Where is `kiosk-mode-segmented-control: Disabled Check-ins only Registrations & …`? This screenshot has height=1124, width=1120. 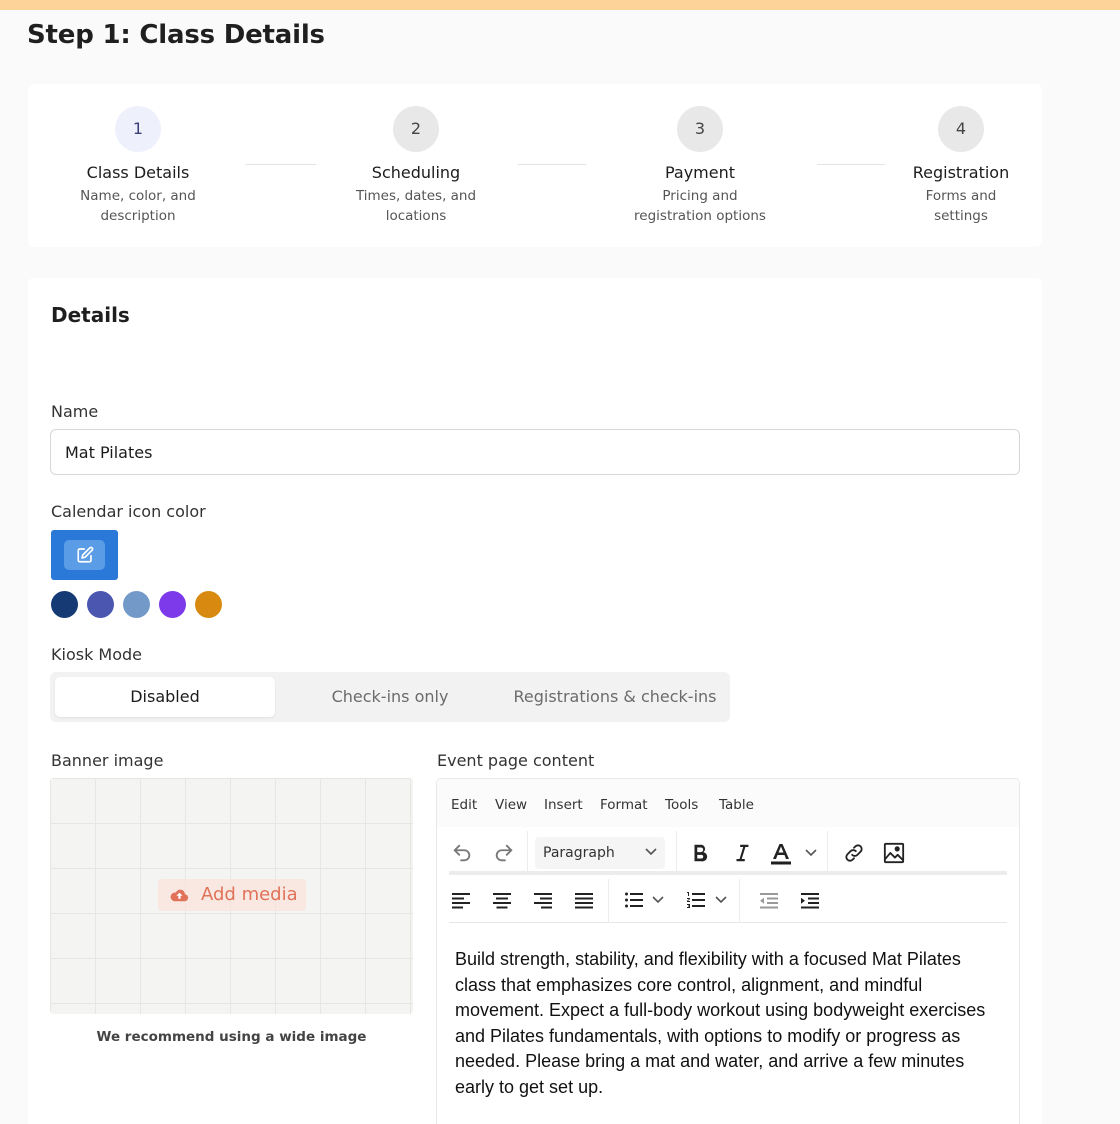
kiosk-mode-segmented-control: Disabled Check-ins only Registrations & … is located at coordinates (390, 697).